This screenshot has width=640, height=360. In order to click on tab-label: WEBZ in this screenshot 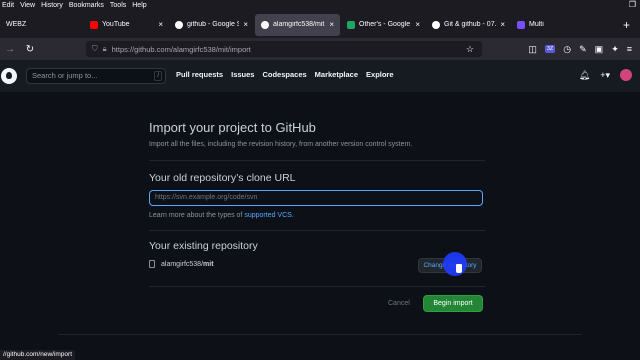, I will do `click(16, 24)`.